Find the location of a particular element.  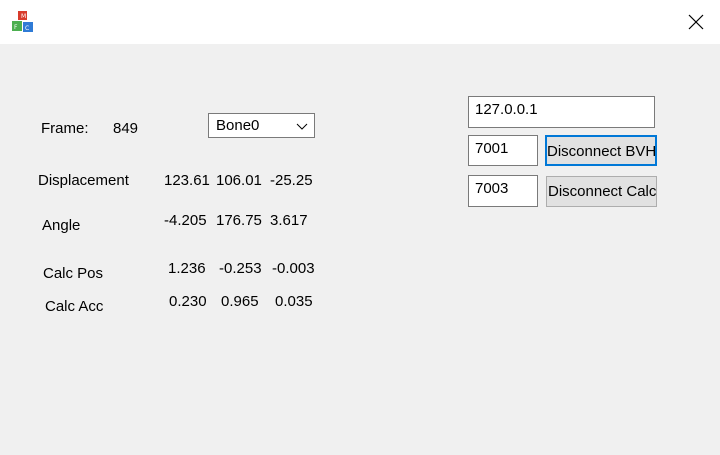

calc-pos-label: Calc Pos is located at coordinates (73, 273).